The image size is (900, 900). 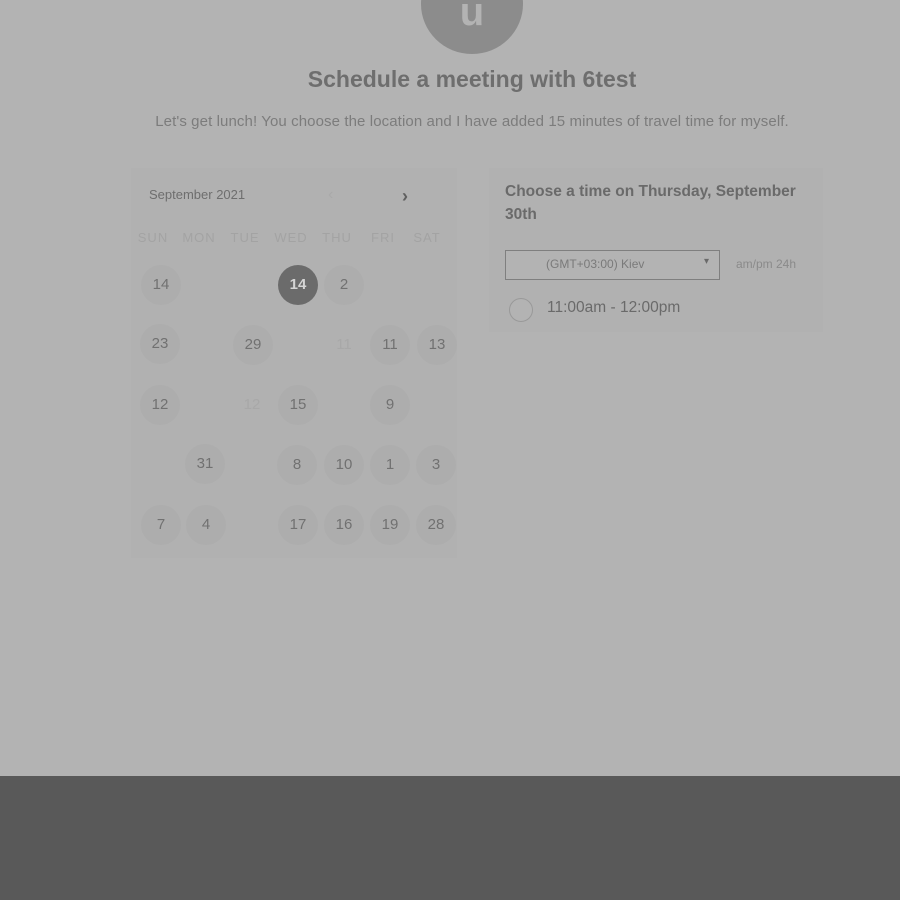 What do you see at coordinates (613, 308) in the screenshot?
I see `time-slot-label: 11:00am - 12:00pm` at bounding box center [613, 308].